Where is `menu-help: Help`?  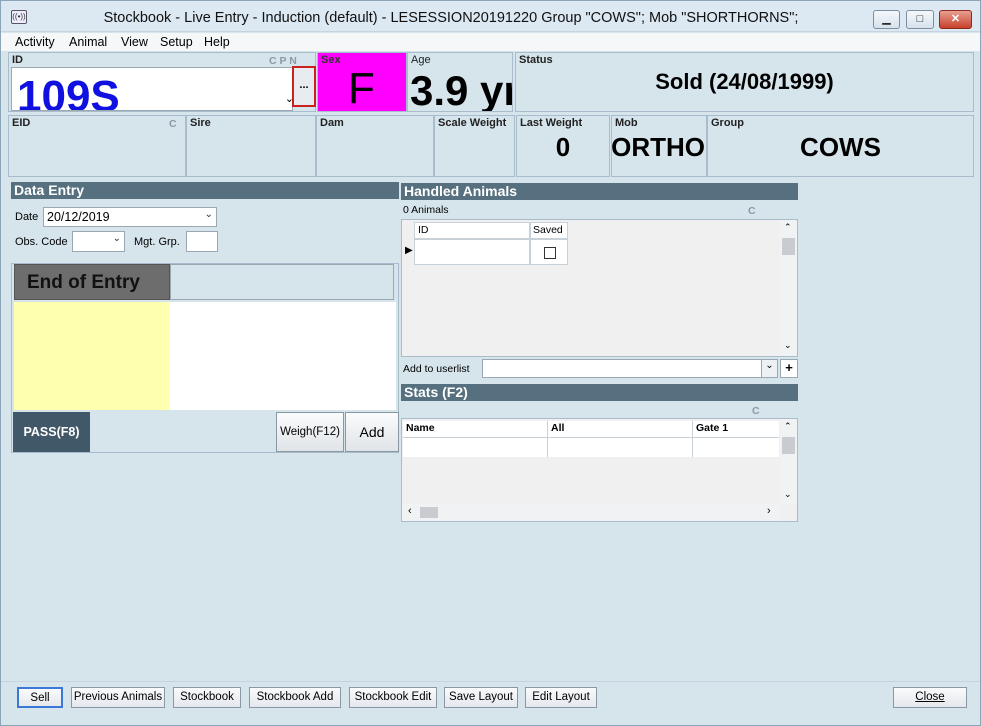 menu-help: Help is located at coordinates (217, 42).